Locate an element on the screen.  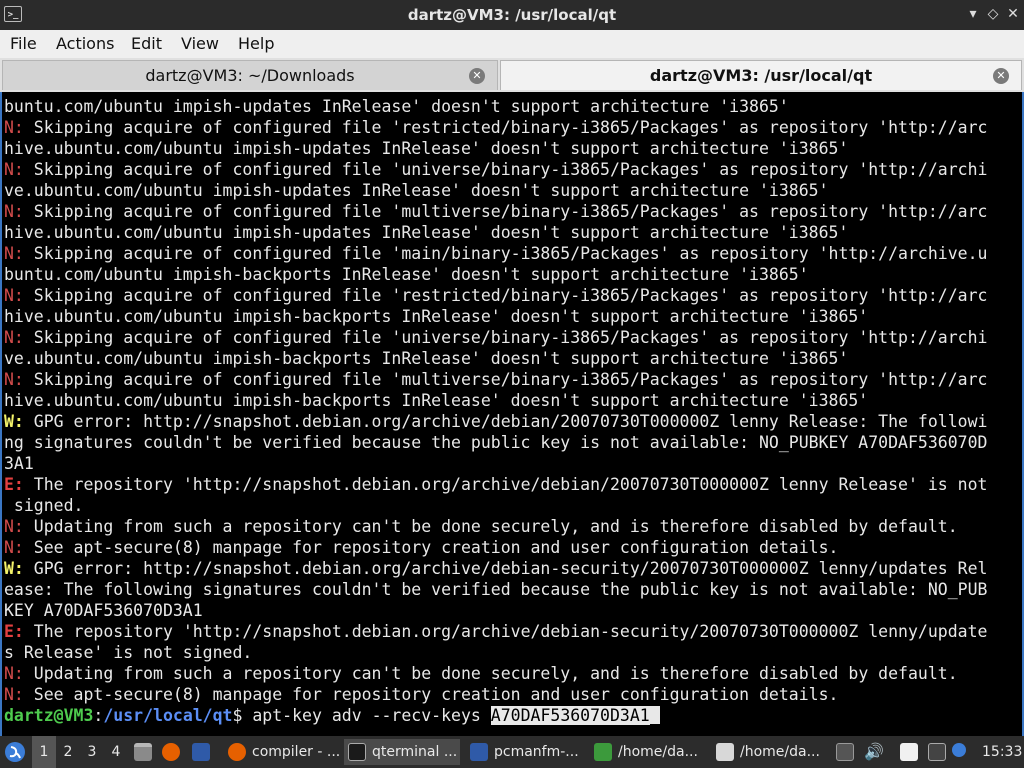
tab-downloads: dartz@VM3: ~/Downloads ✕ is located at coordinates (250, 75).